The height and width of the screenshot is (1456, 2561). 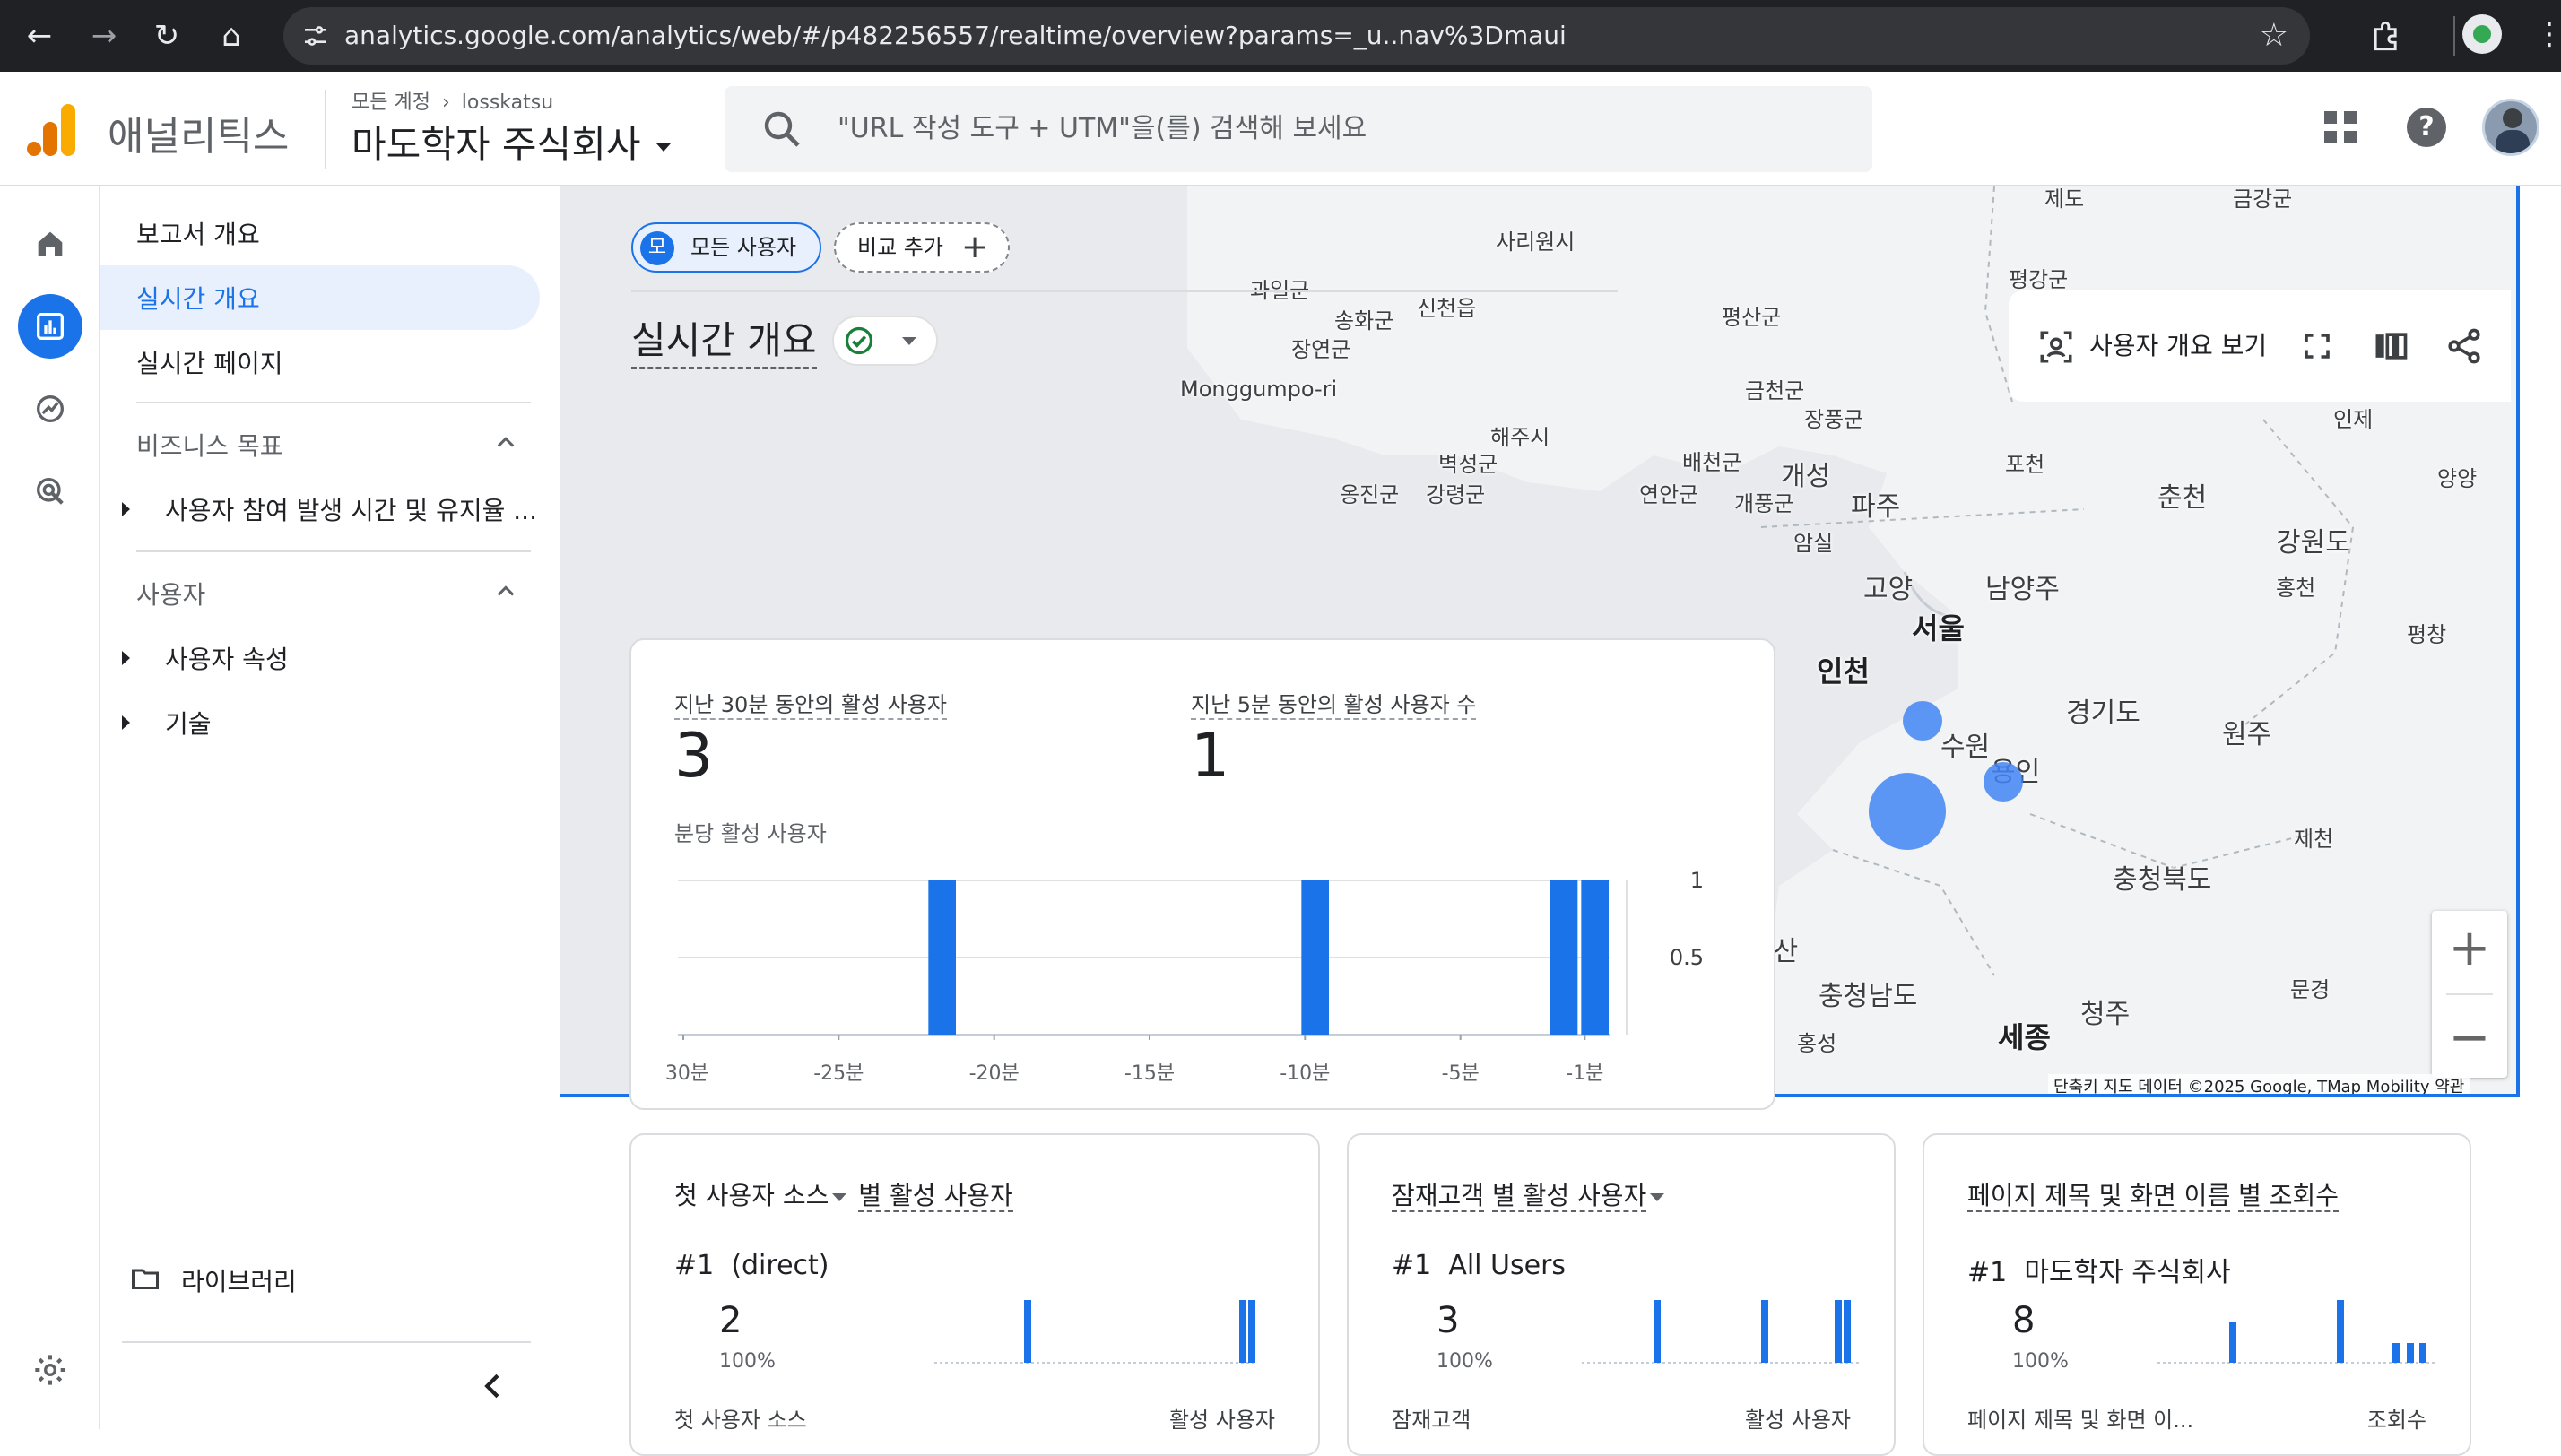 What do you see at coordinates (2024, 1321) in the screenshot?
I see `top-item-value: 8` at bounding box center [2024, 1321].